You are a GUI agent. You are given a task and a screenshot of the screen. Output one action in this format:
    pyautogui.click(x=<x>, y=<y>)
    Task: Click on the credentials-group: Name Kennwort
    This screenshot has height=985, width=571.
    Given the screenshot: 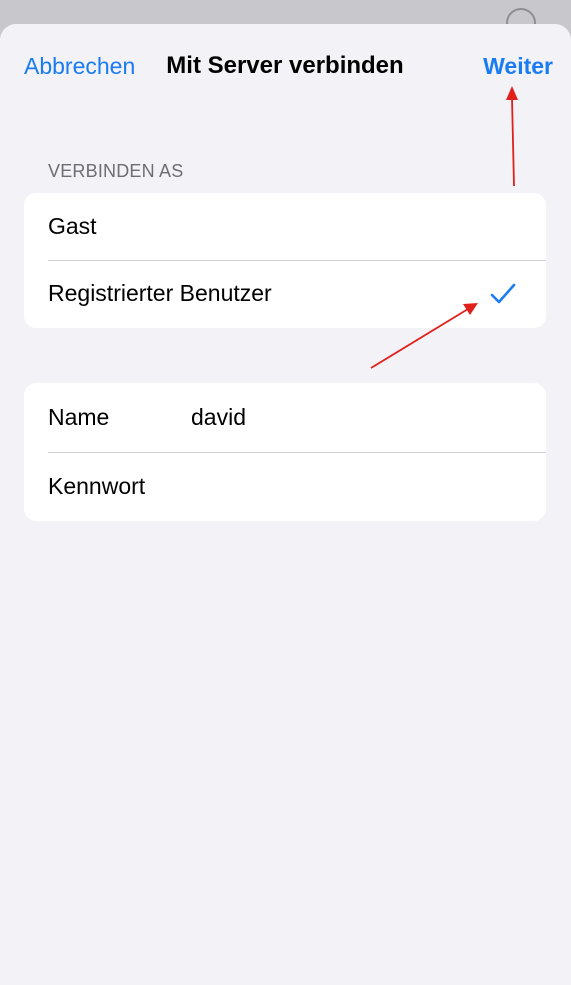 What is the action you would take?
    pyautogui.click(x=285, y=452)
    